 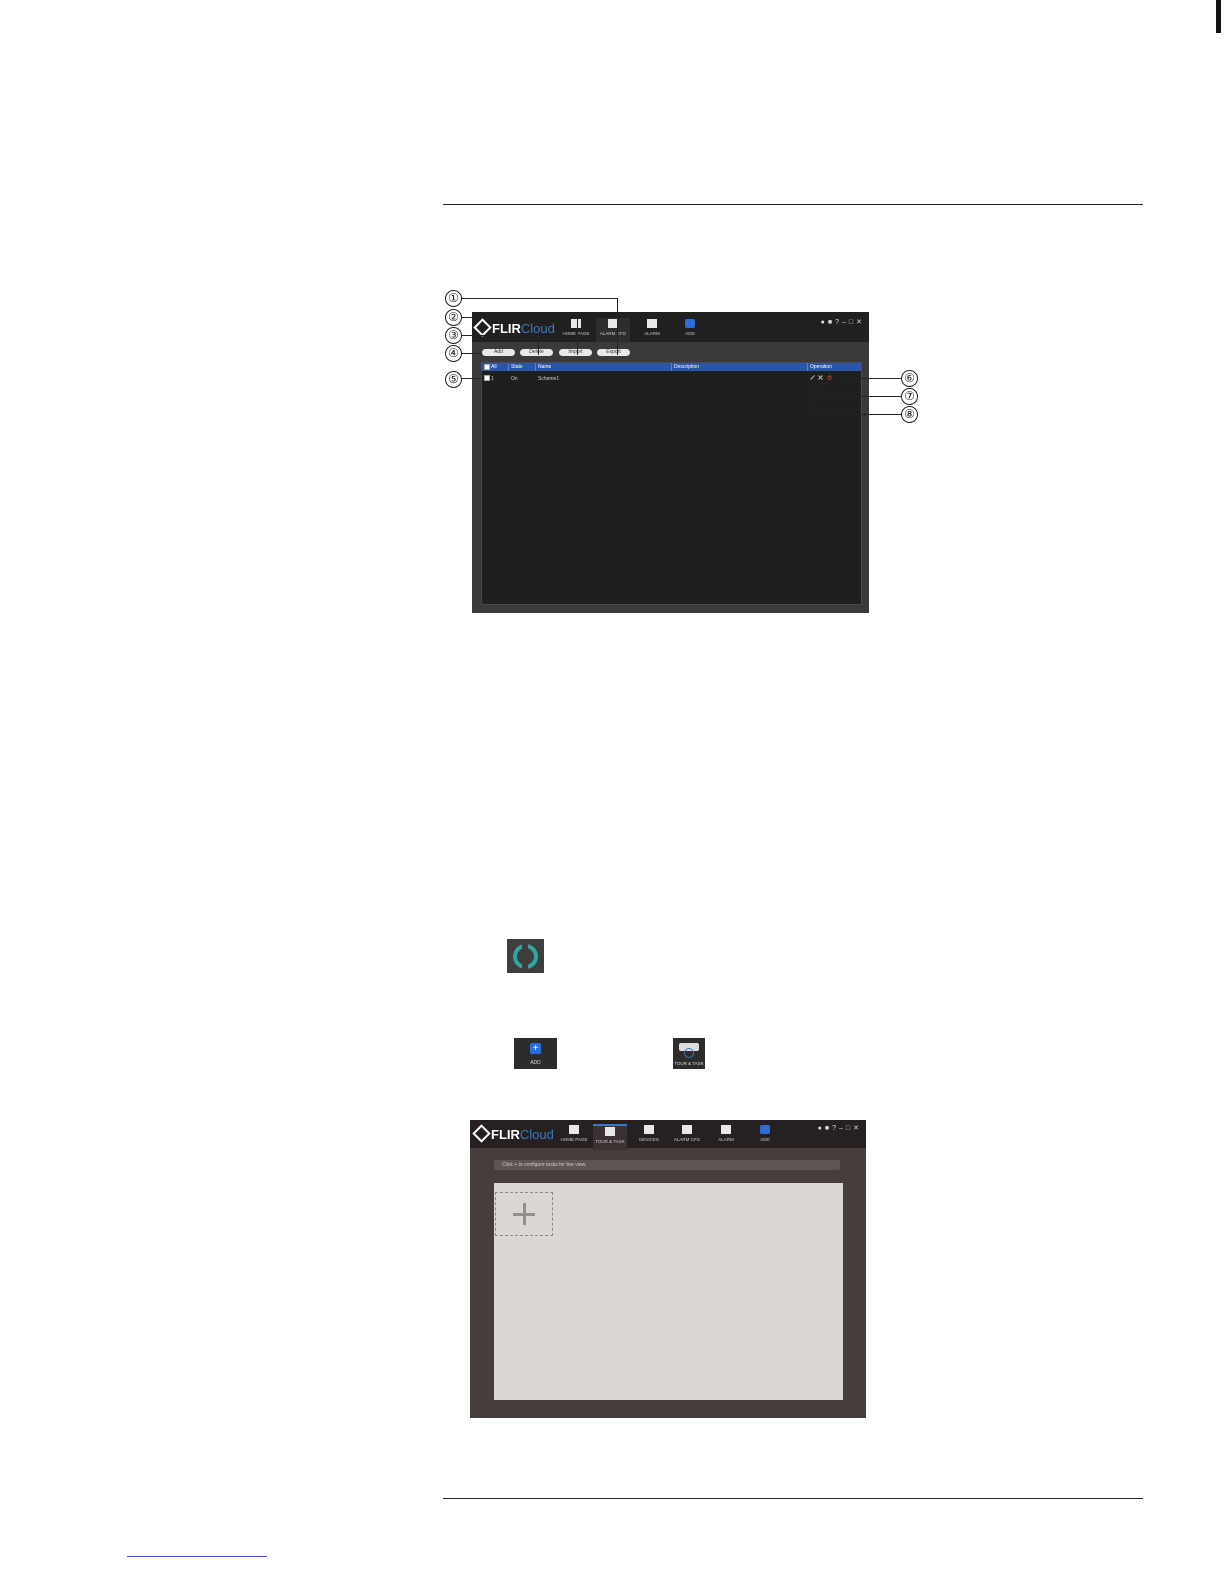 I want to click on import-button: Import, so click(x=575, y=352).